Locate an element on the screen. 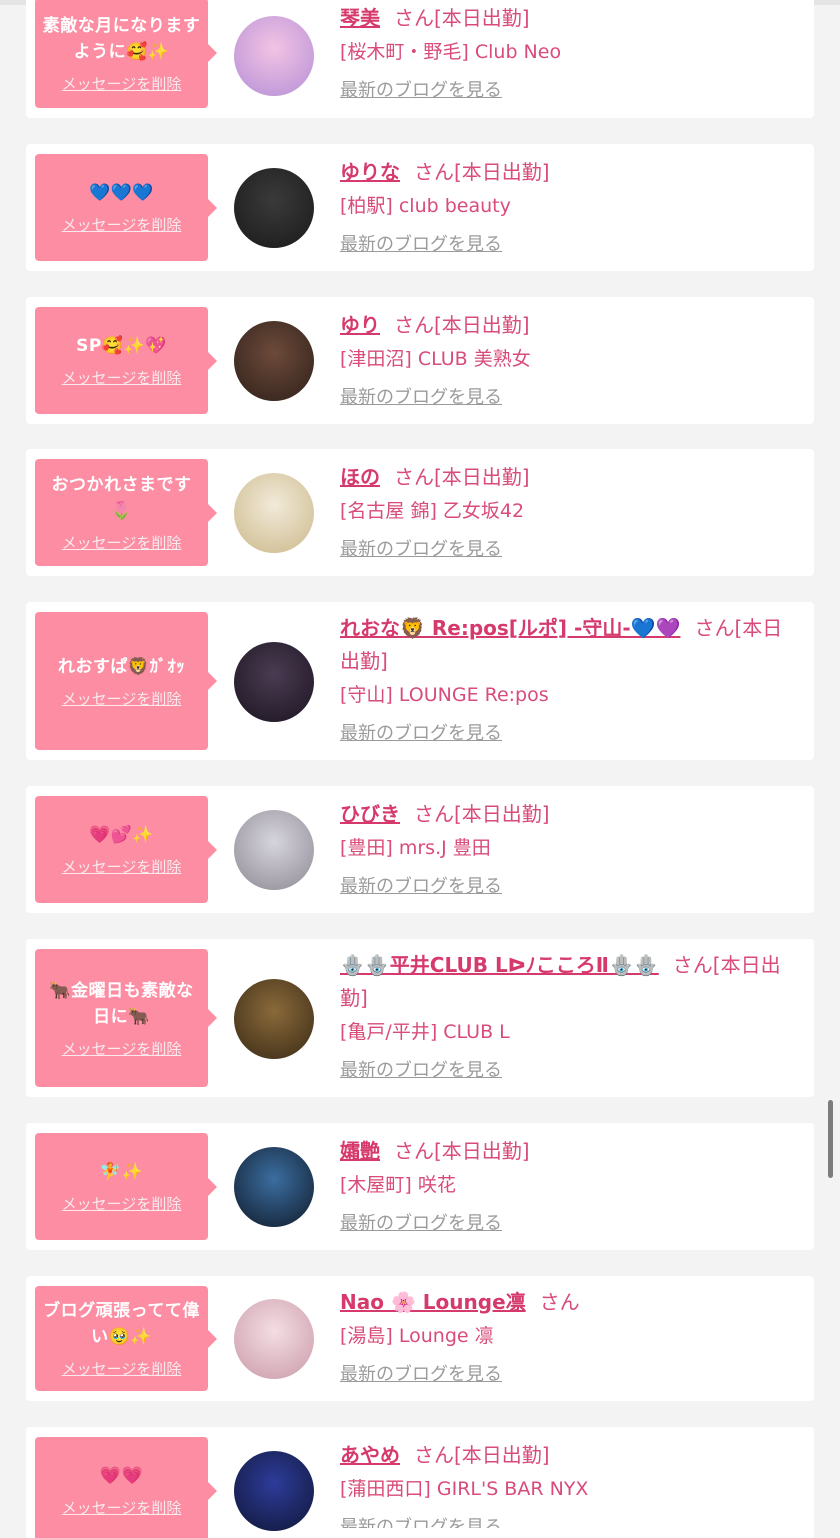  message-text: 🐂金曜日も素敵な日に🐂 is located at coordinates (121, 1003).